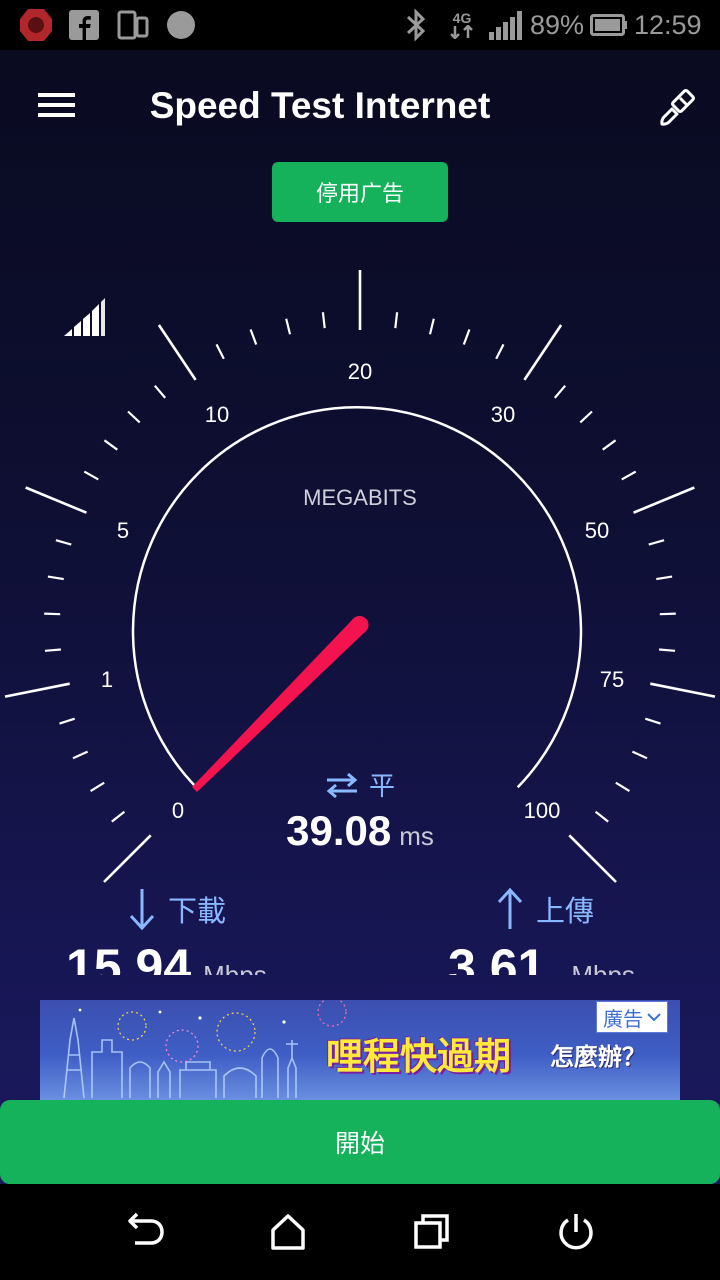 This screenshot has width=720, height=1280. I want to click on paint-brush-icon, so click(677, 107).